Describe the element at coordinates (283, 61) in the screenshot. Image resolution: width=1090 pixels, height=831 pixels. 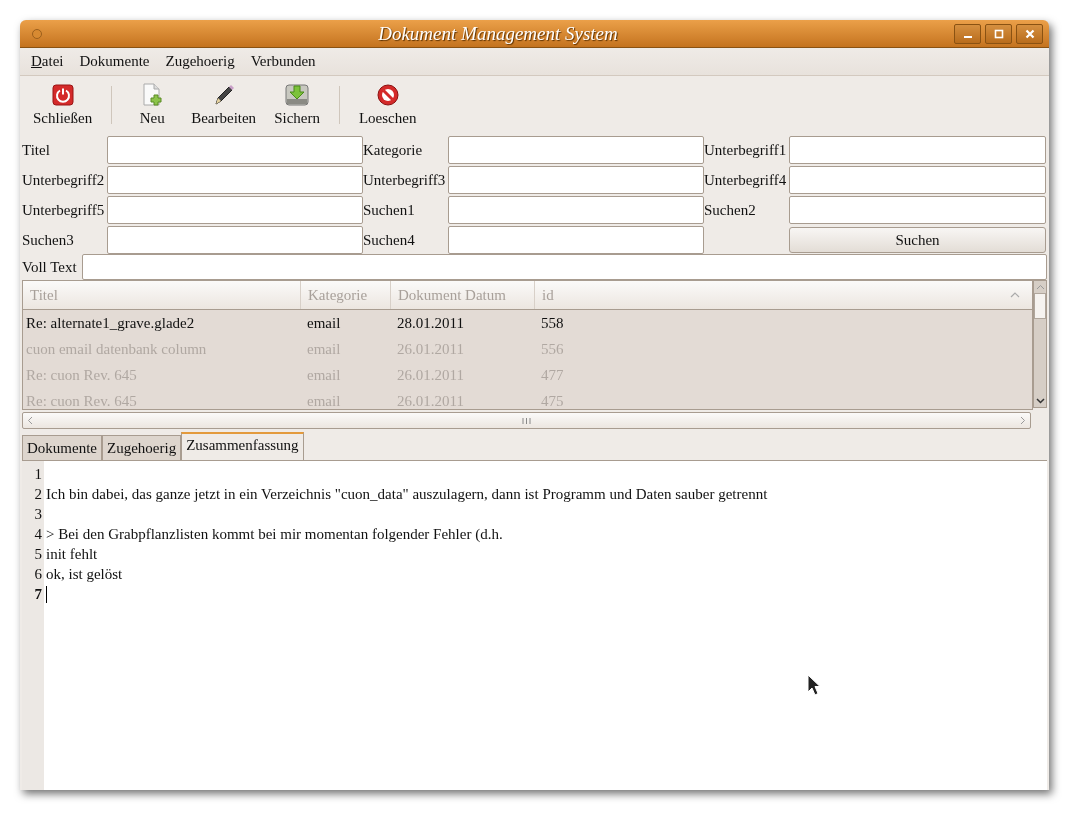
I see `menu-item: Verbunden` at that location.